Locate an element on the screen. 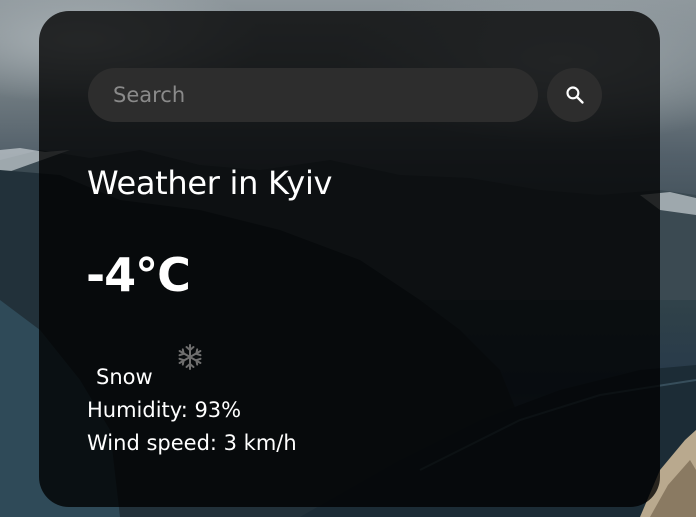 The width and height of the screenshot is (696, 517). search-button is located at coordinates (574, 95).